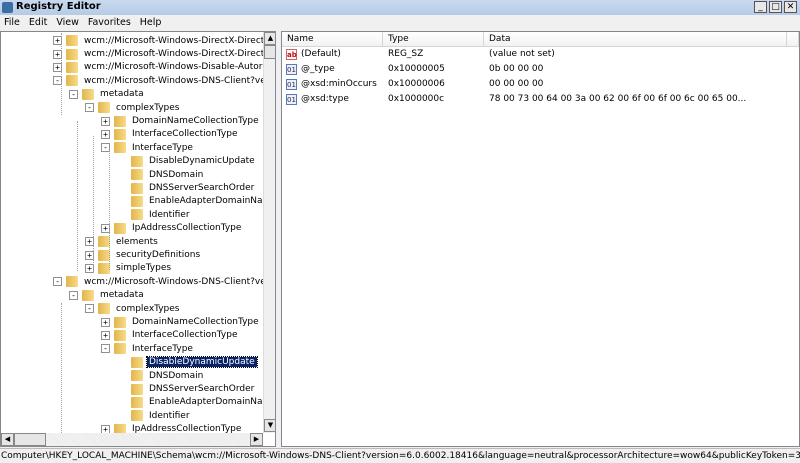 This screenshot has width=800, height=463. I want to click on tree-item-label: metadata, so click(122, 295).